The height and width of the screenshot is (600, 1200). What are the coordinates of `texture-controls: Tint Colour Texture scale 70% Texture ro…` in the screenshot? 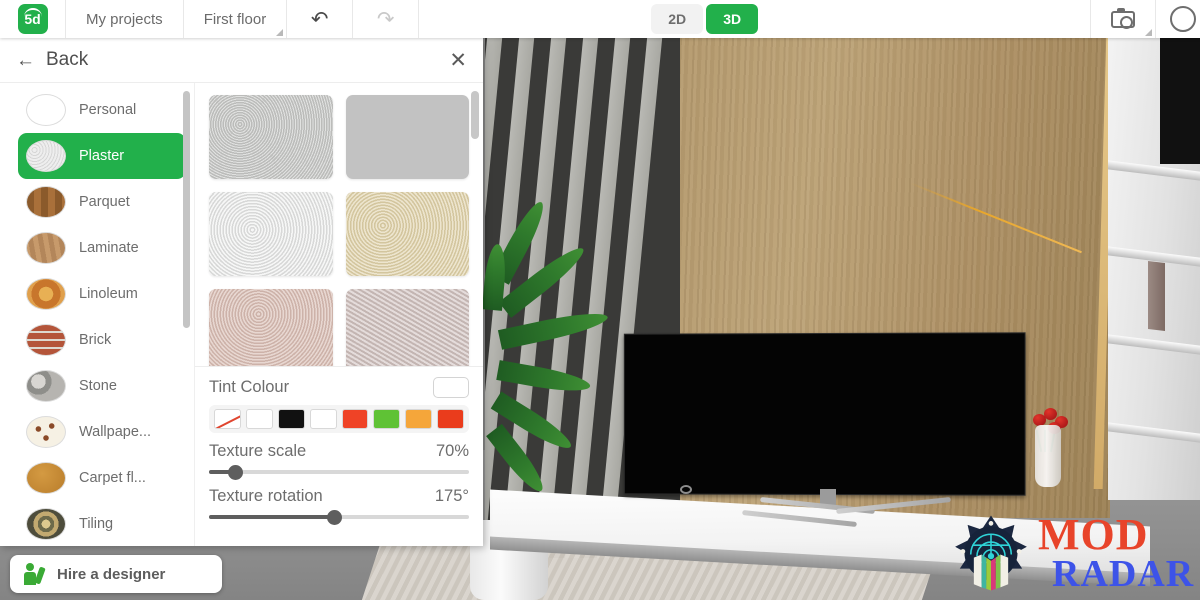 It's located at (339, 456).